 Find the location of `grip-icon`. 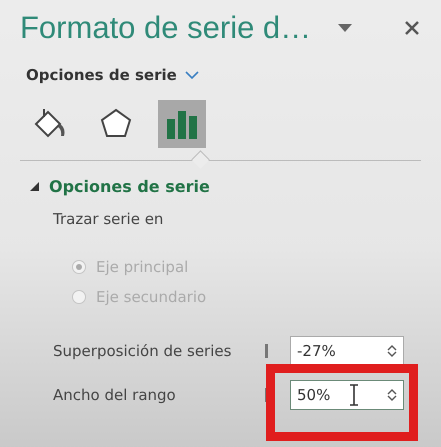

grip-icon is located at coordinates (266, 351).